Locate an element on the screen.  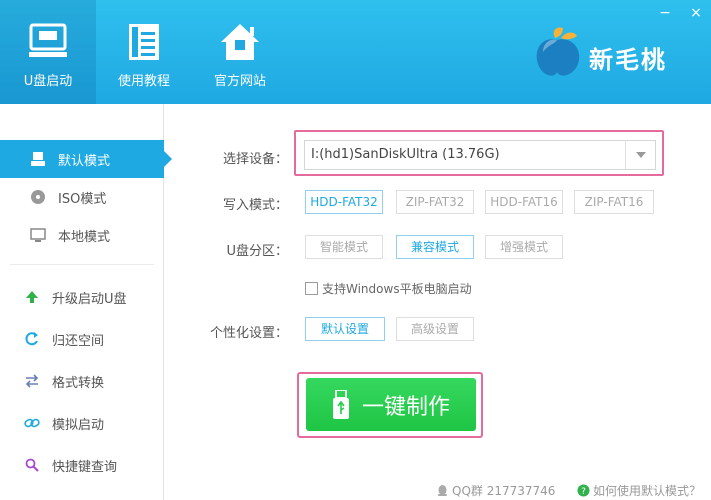
restore-icon is located at coordinates (32, 339).